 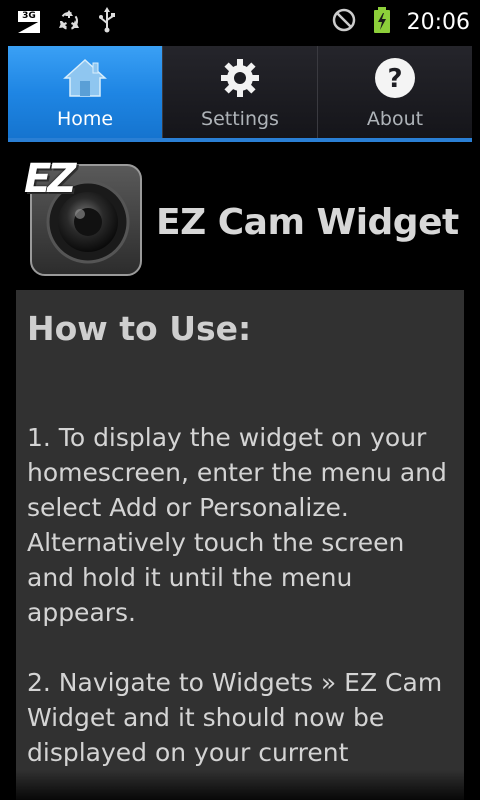 I want to click on status-bar: 3G 20:06, so click(x=240, y=19).